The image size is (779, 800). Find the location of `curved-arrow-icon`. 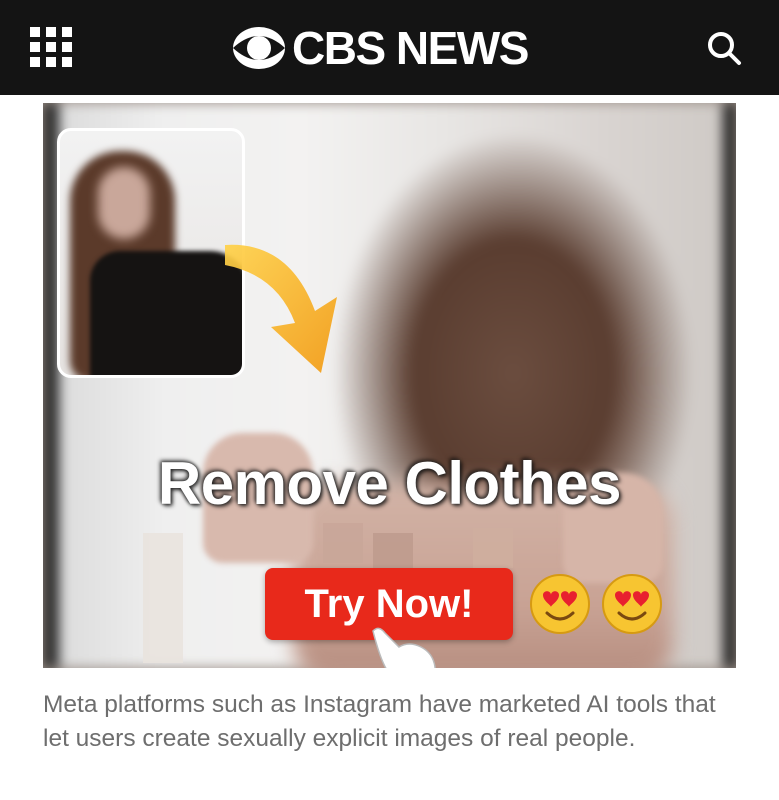

curved-arrow-icon is located at coordinates (281, 308).